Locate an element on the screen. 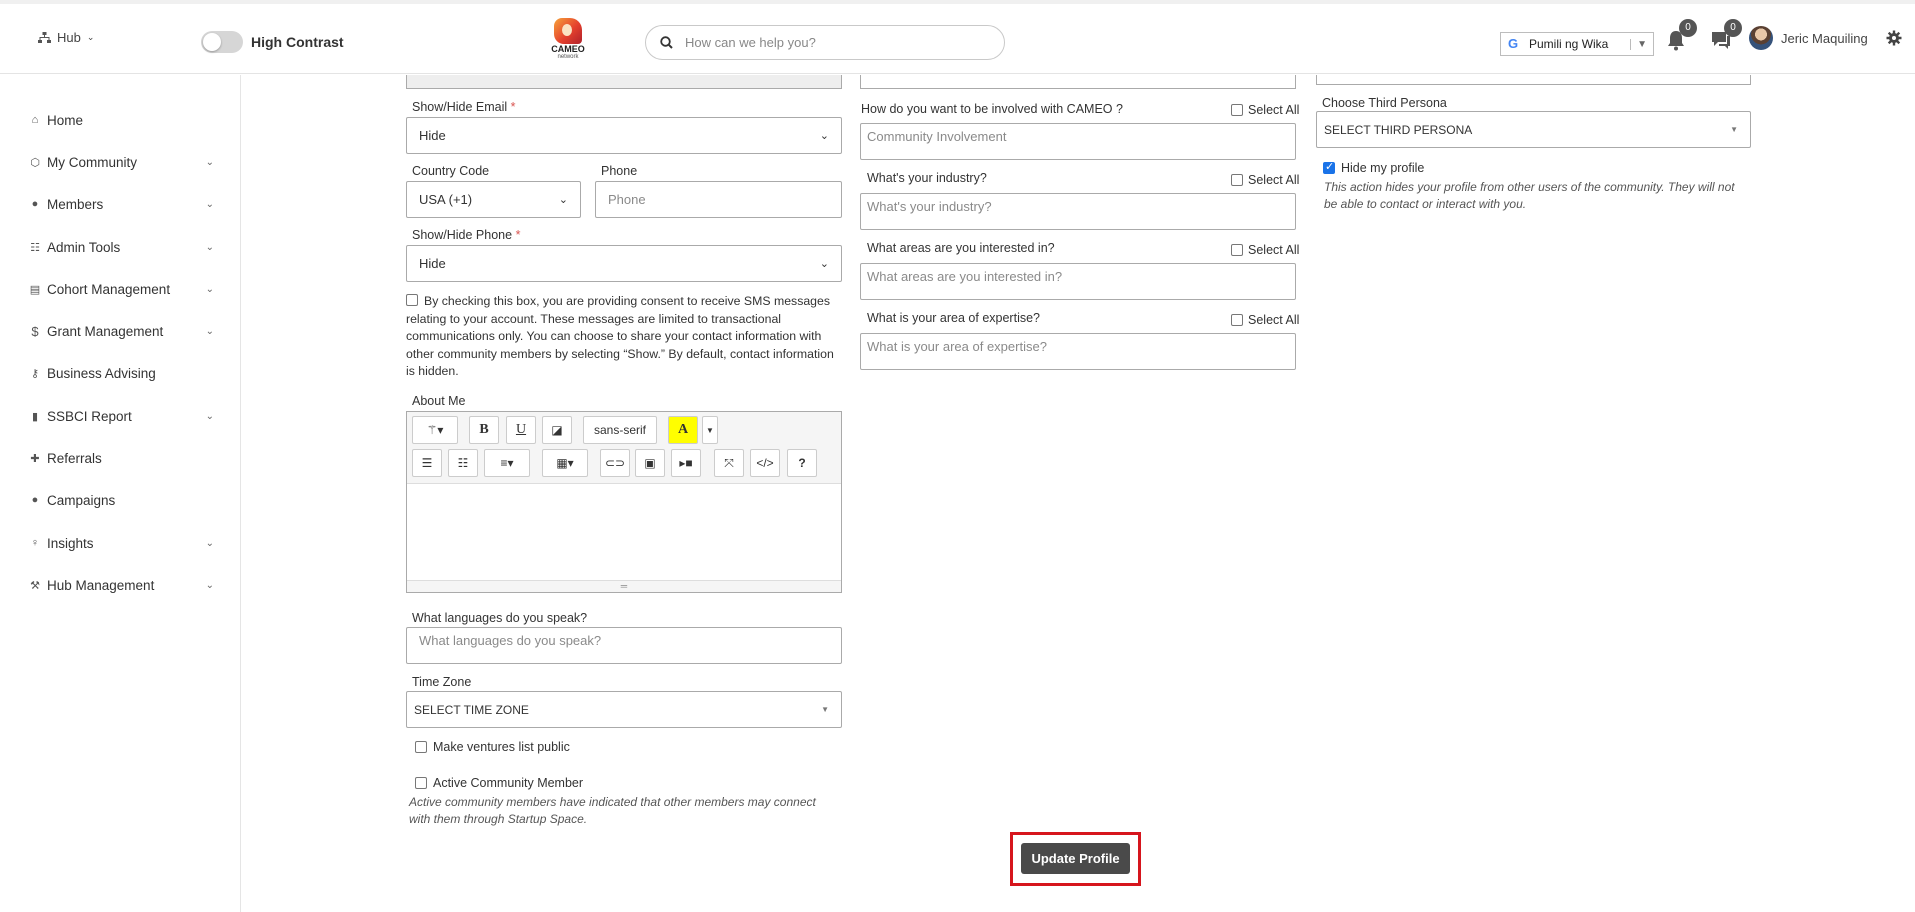  show-email-select: Hide ⌄ is located at coordinates (624, 135).